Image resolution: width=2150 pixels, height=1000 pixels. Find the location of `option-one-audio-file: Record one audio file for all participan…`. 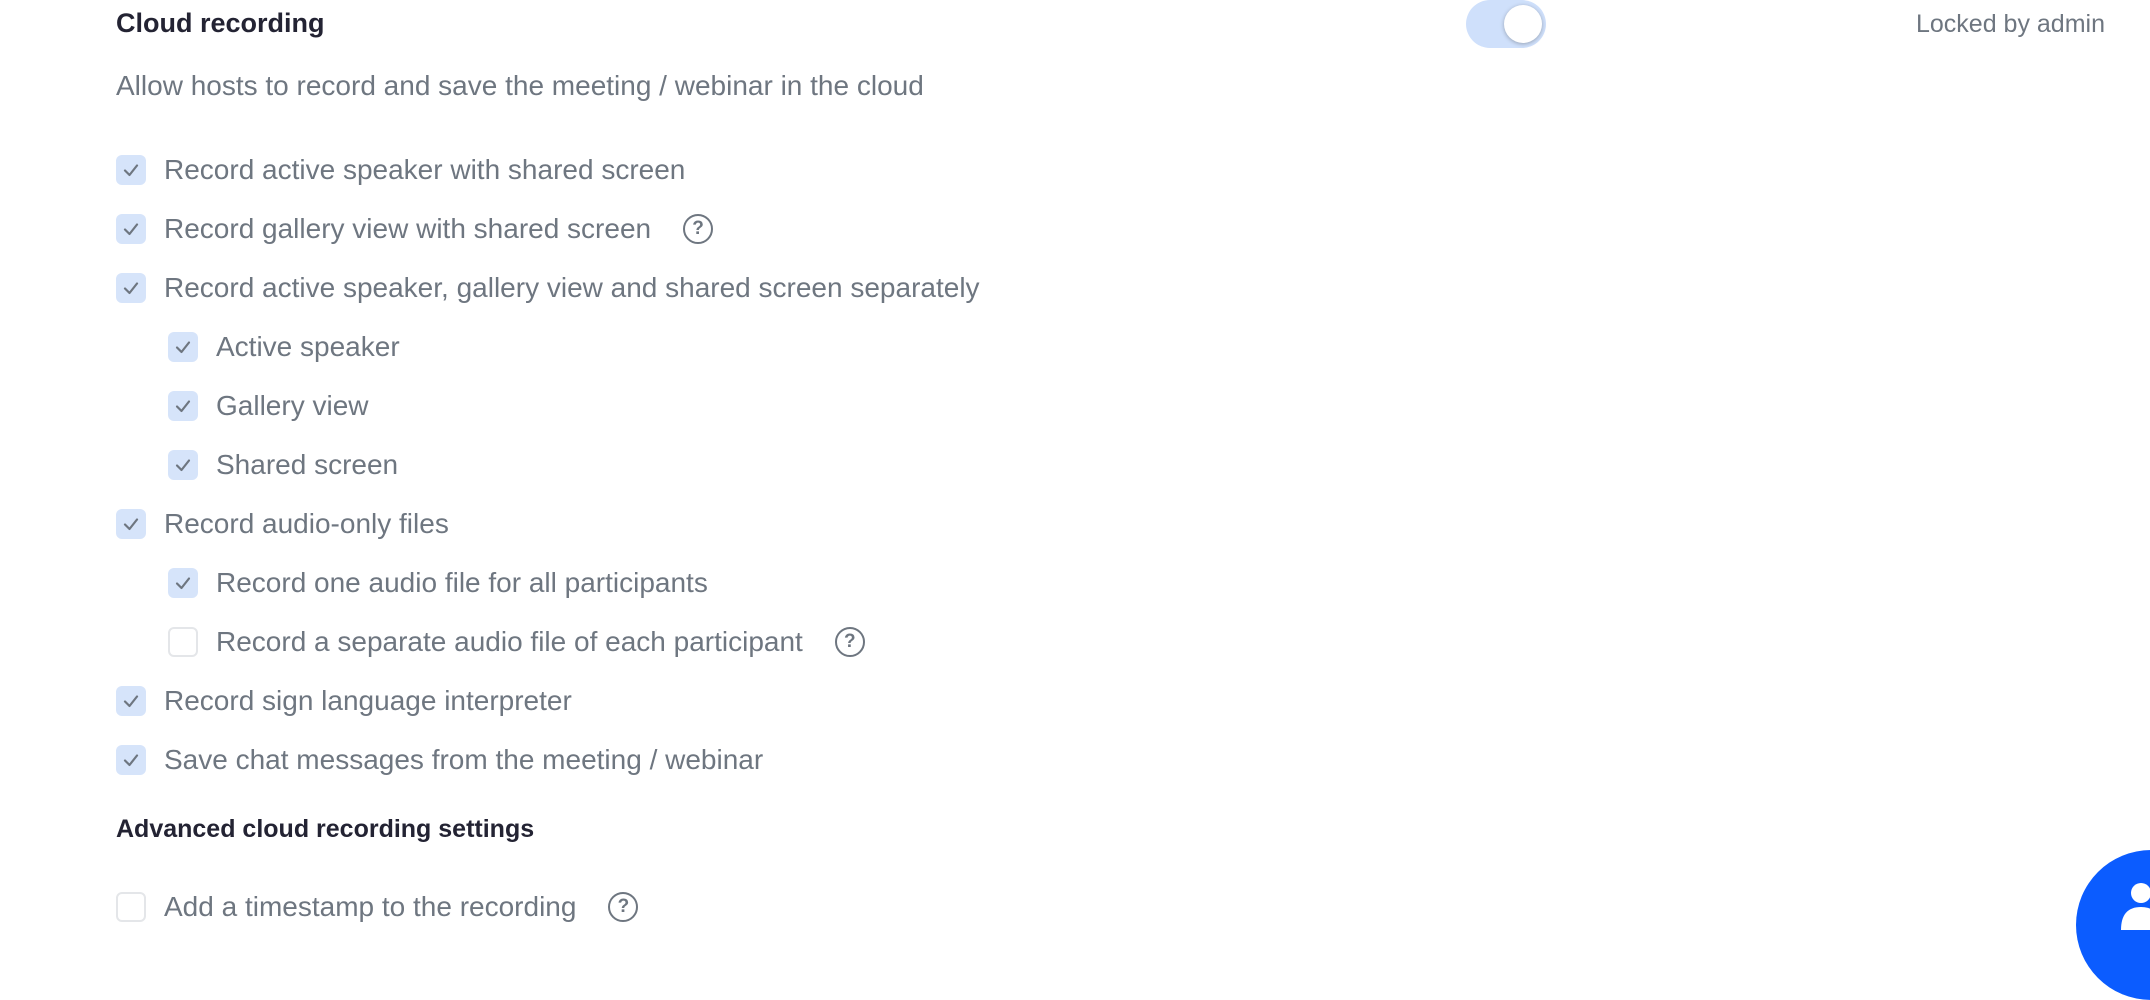

option-one-audio-file: Record one audio file for all participan… is located at coordinates (438, 583).